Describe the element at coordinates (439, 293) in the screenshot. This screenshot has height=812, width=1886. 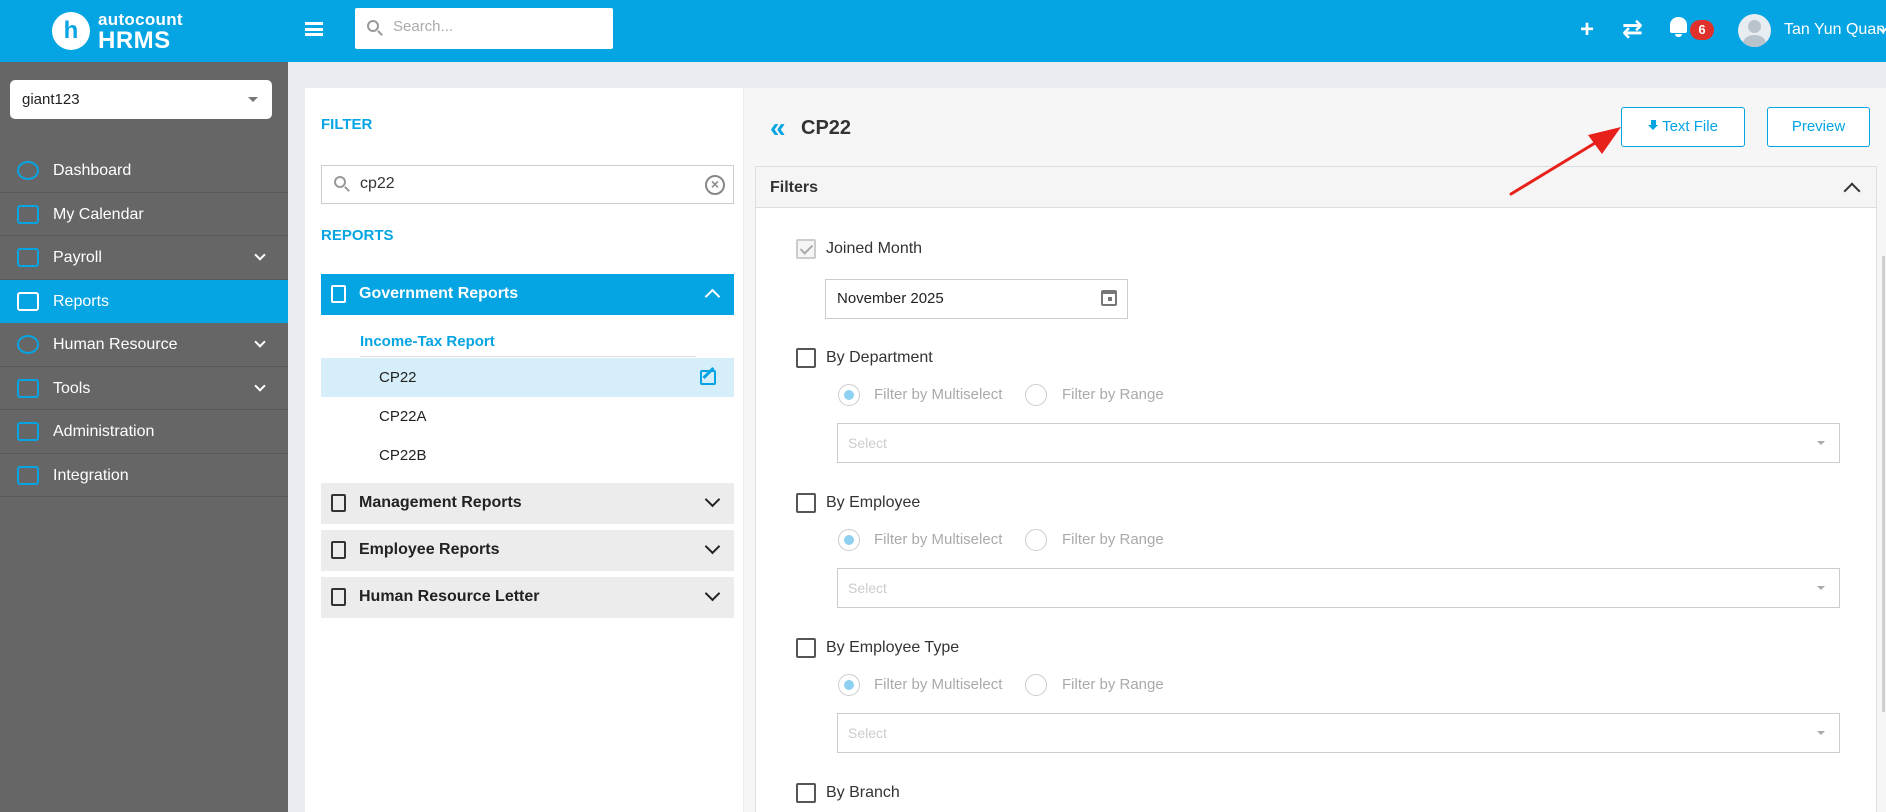
I see `group-label: Government Reports` at that location.